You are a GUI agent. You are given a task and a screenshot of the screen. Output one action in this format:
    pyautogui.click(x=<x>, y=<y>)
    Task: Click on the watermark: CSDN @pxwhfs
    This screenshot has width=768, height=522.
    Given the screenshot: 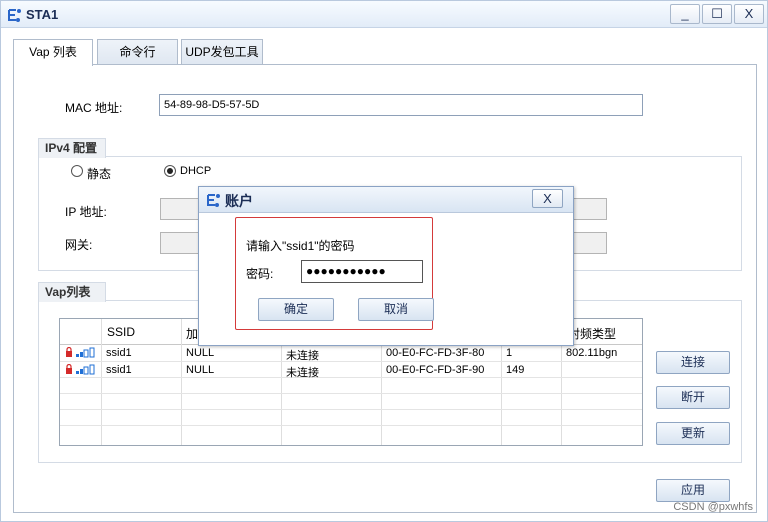 What is the action you would take?
    pyautogui.click(x=713, y=507)
    